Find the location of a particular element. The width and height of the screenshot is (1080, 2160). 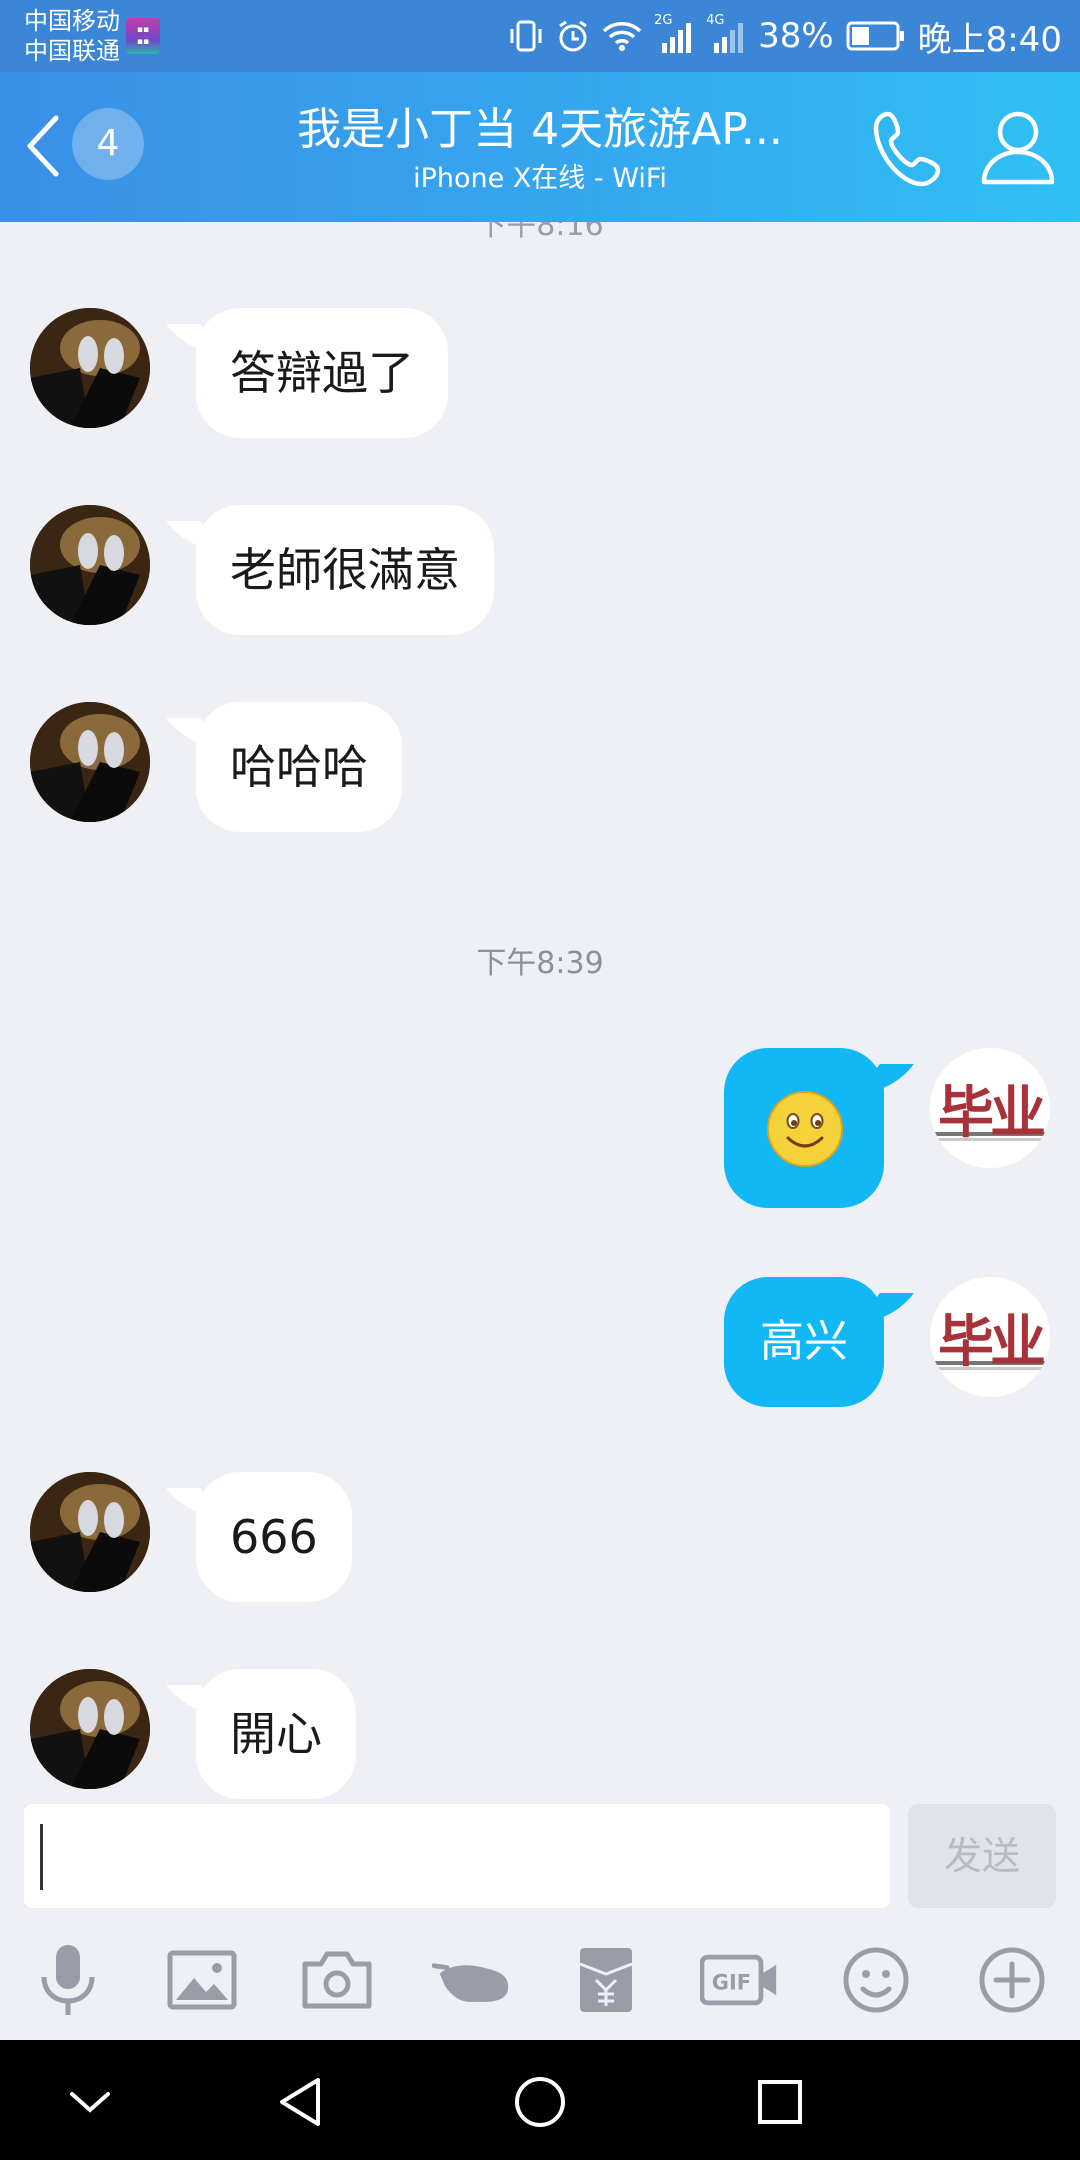

carrier-2: 中国联通 is located at coordinates (72, 51).